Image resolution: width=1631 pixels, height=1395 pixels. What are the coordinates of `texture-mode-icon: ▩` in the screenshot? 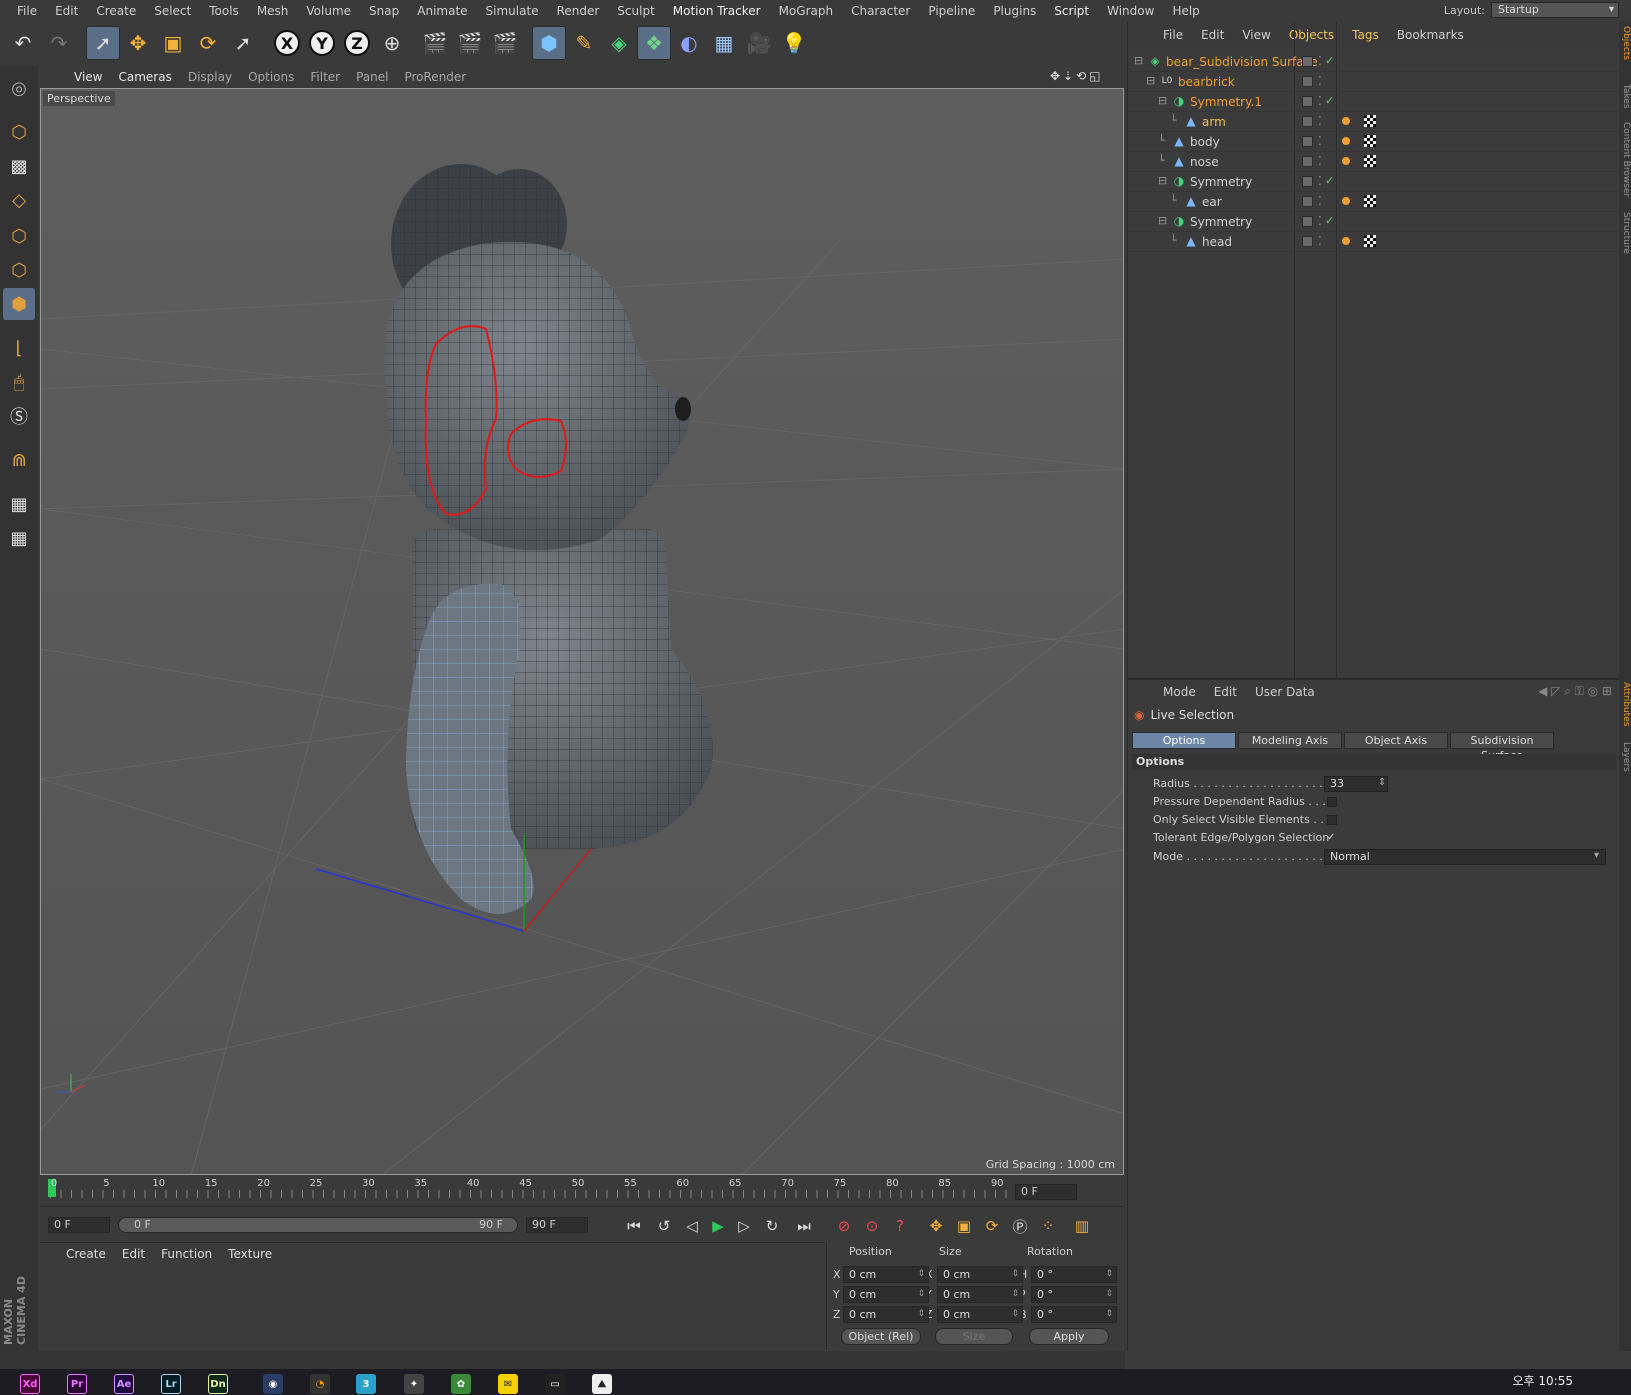 It's located at (19, 166).